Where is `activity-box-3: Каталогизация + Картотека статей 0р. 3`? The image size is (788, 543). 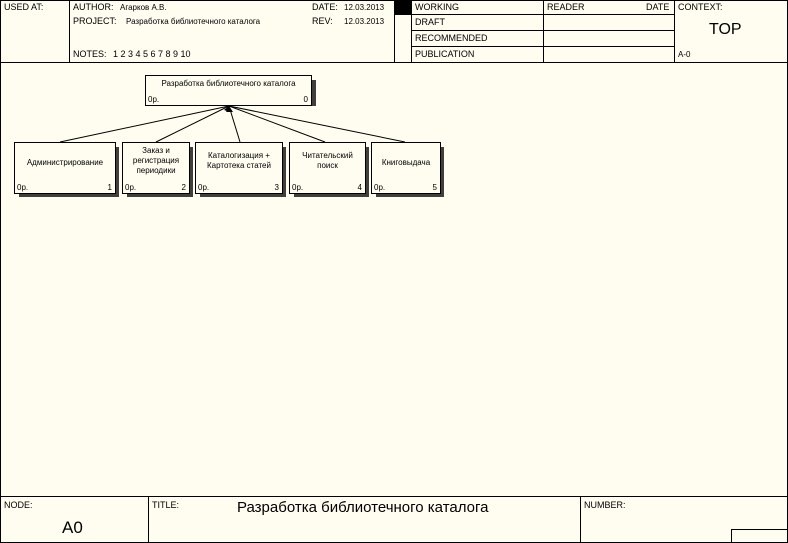
activity-box-3: Каталогизация + Картотека статей 0р. 3 is located at coordinates (239, 168).